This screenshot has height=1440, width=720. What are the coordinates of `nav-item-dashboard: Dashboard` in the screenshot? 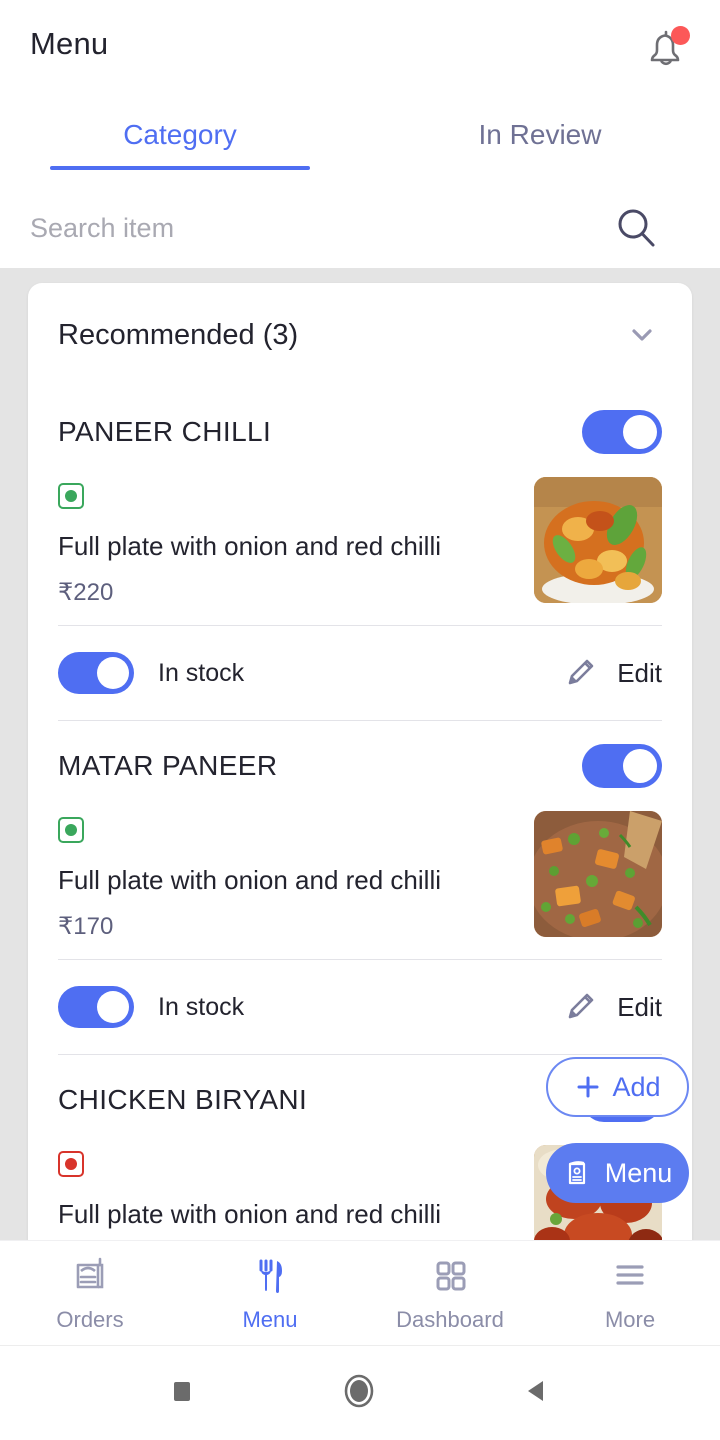 It's located at (450, 1293).